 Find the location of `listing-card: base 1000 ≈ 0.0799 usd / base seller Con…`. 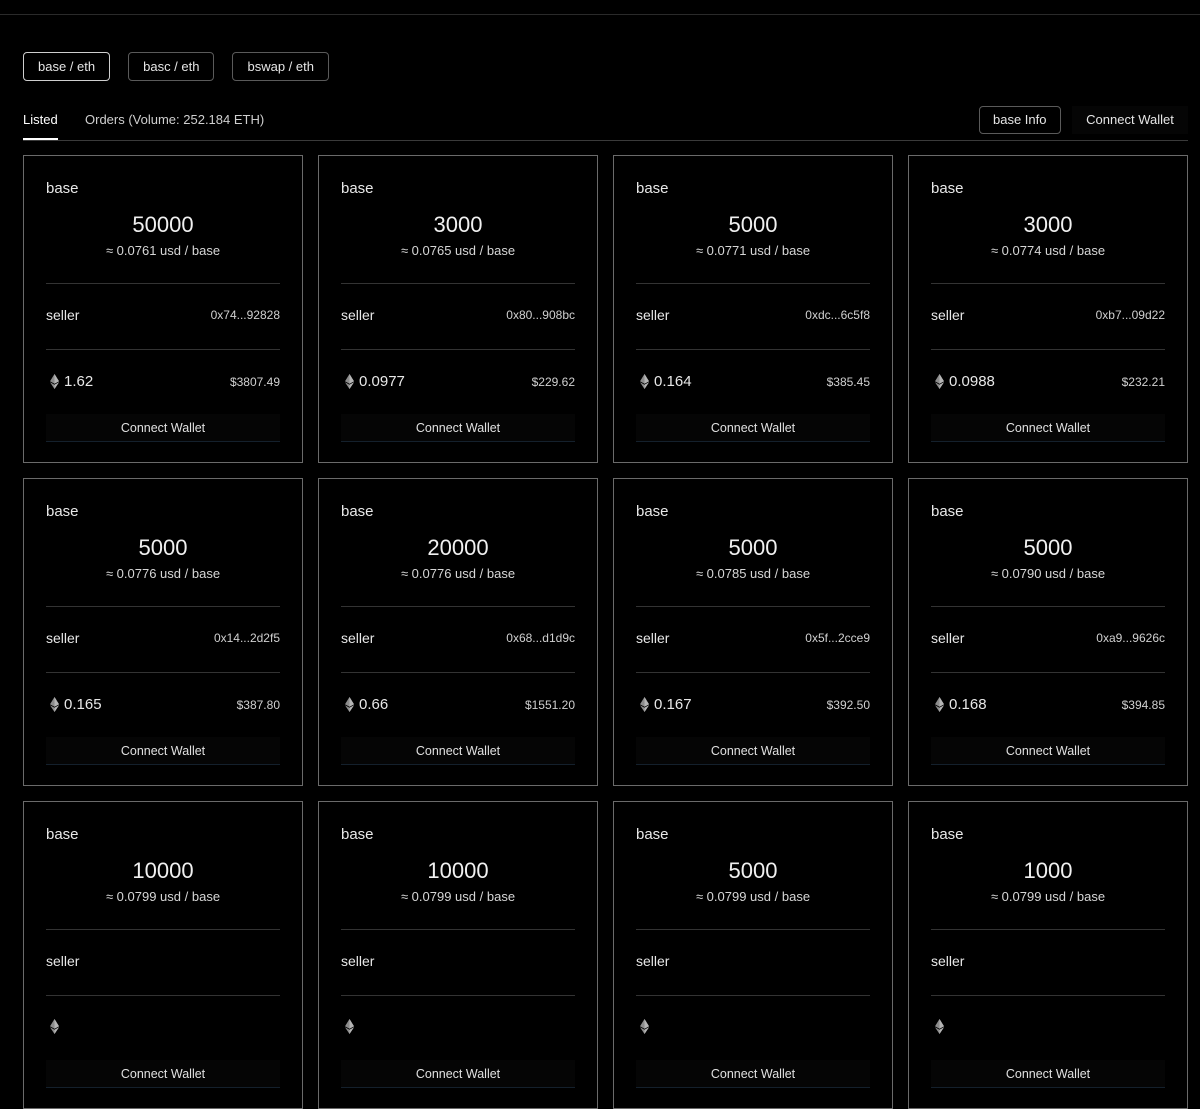

listing-card: base 1000 ≈ 0.0799 usd / base seller Con… is located at coordinates (1048, 955).